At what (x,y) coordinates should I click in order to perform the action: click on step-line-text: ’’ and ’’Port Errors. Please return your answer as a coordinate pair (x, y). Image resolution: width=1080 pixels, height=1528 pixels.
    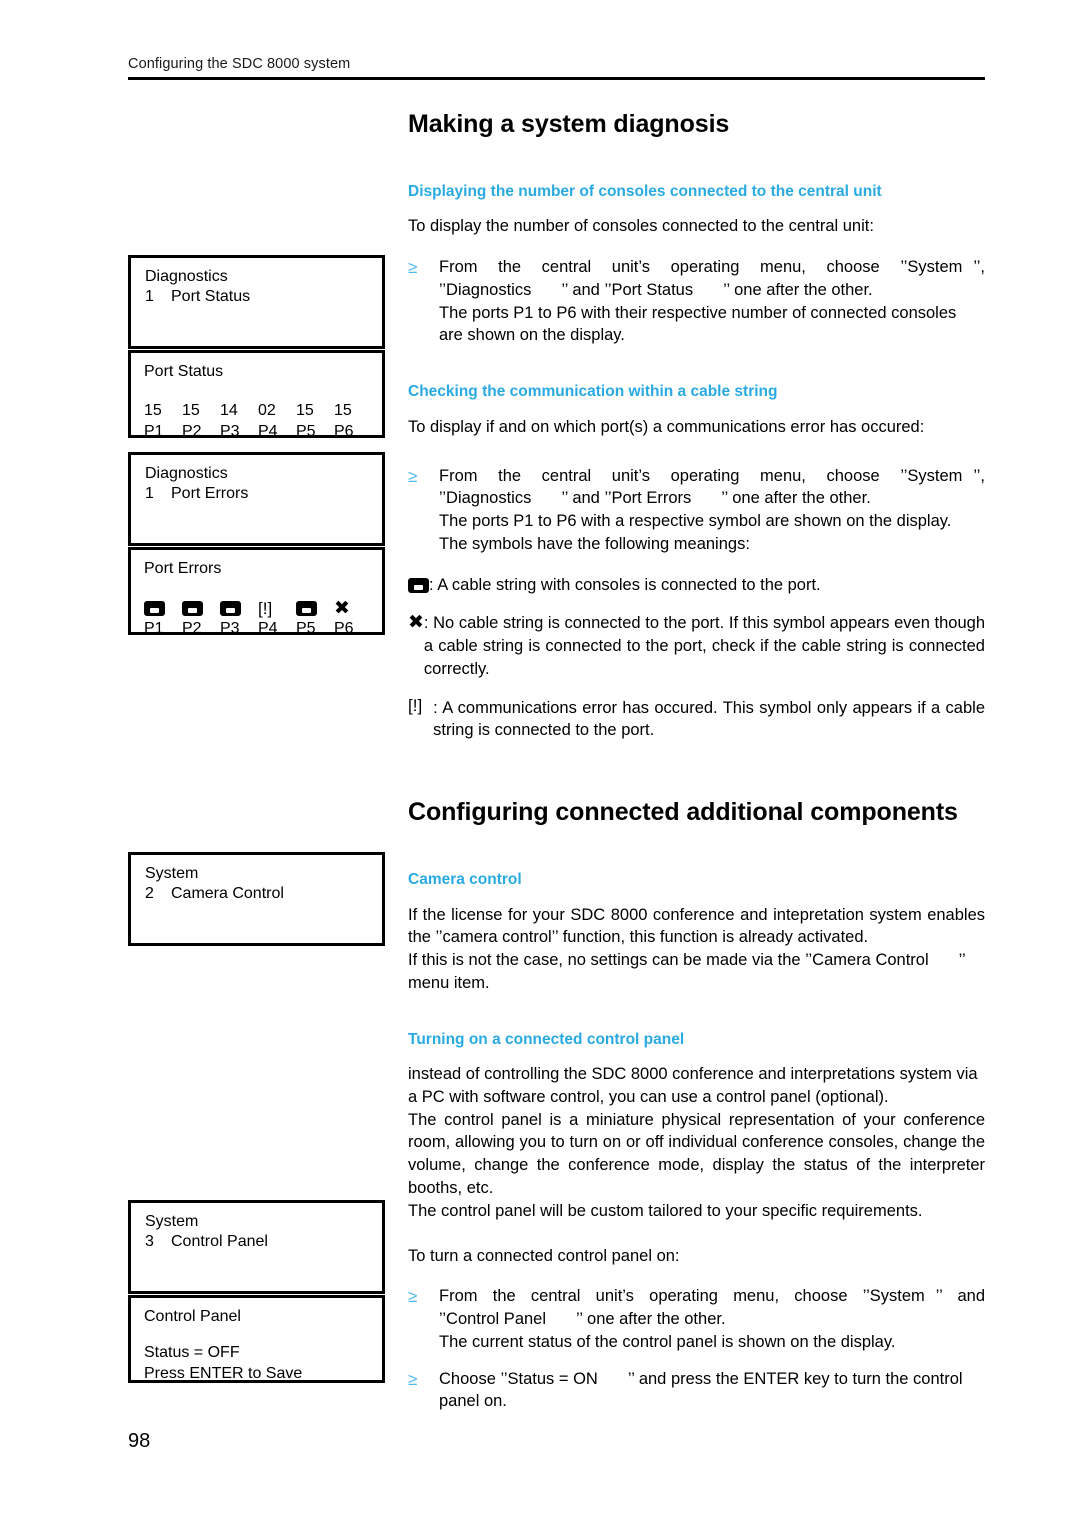
    Looking at the image, I should click on (626, 498).